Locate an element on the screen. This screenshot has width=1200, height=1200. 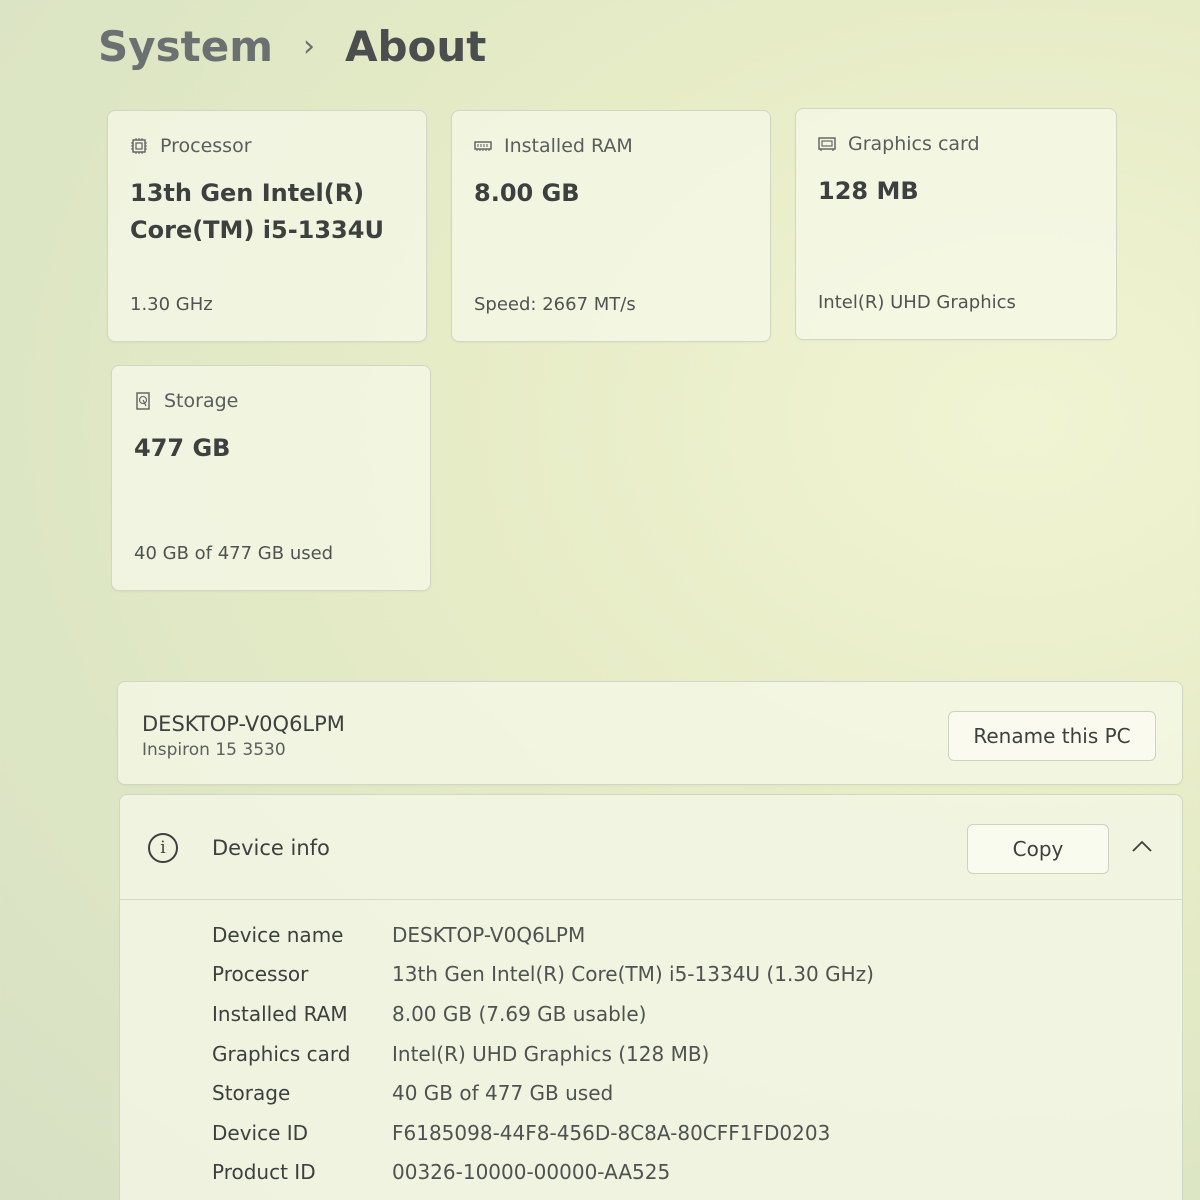
graphics-card-sub: Intel(R) UHD Graphics is located at coordinates (917, 302).